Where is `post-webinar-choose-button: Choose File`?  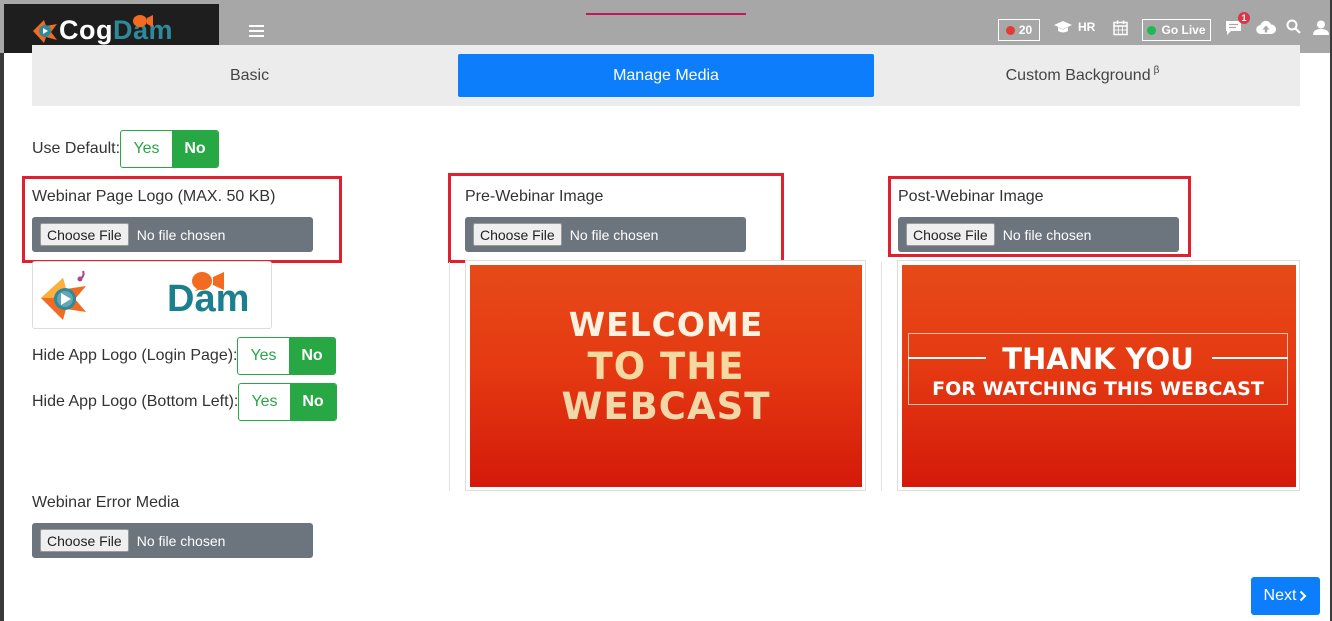
post-webinar-choose-button: Choose File is located at coordinates (950, 234).